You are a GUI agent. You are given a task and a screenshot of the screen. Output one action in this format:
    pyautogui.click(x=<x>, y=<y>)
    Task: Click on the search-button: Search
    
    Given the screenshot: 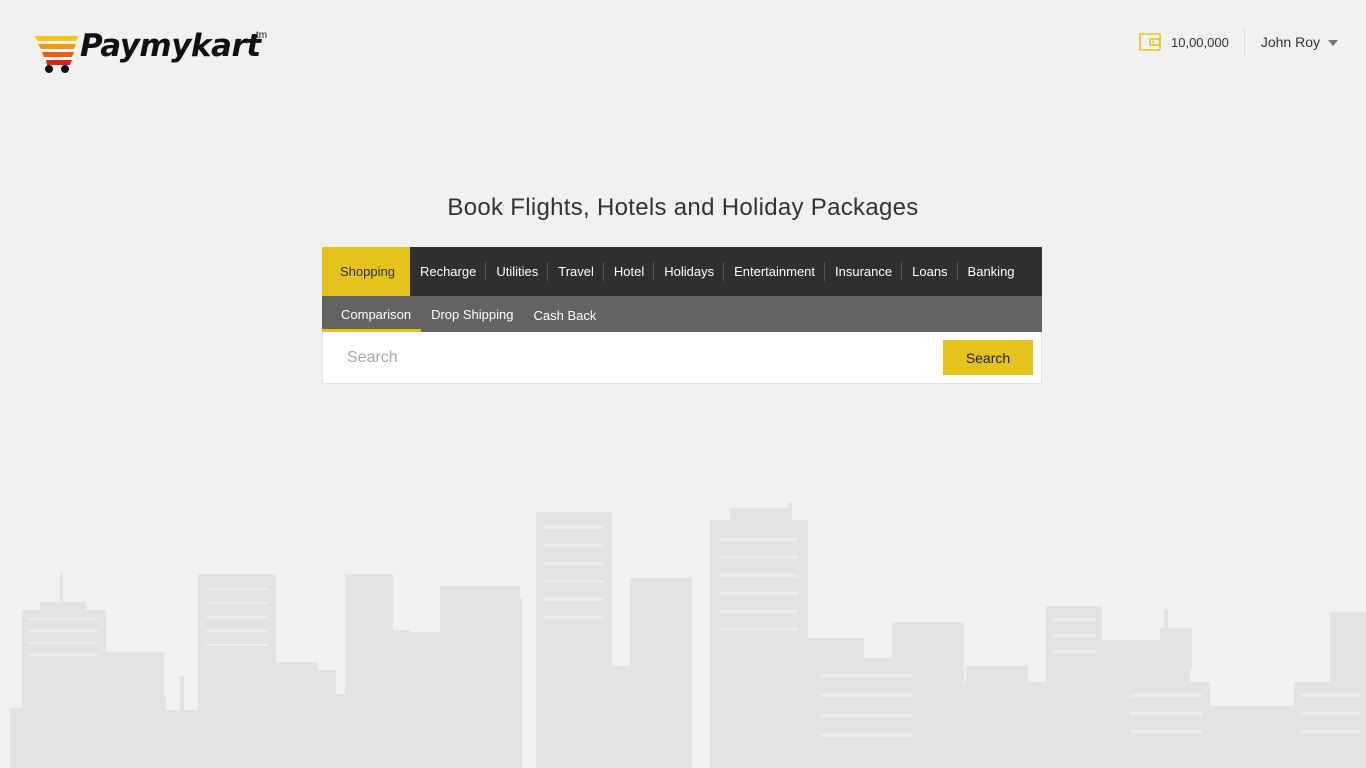 What is the action you would take?
    pyautogui.click(x=988, y=357)
    